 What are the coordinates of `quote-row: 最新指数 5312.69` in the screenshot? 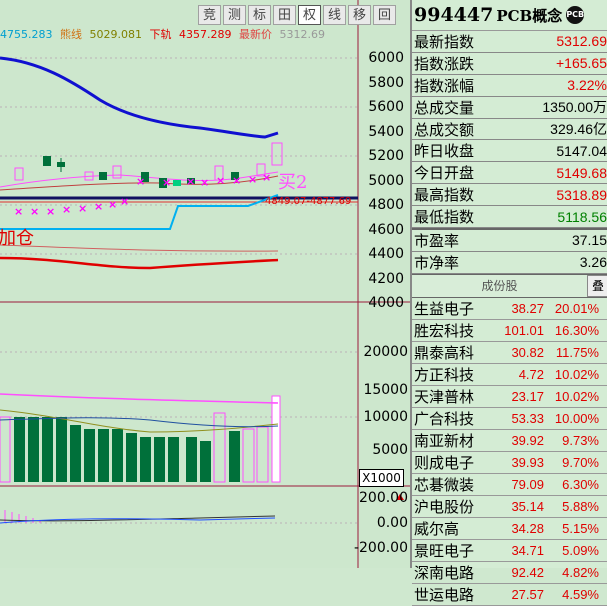 It's located at (509, 42).